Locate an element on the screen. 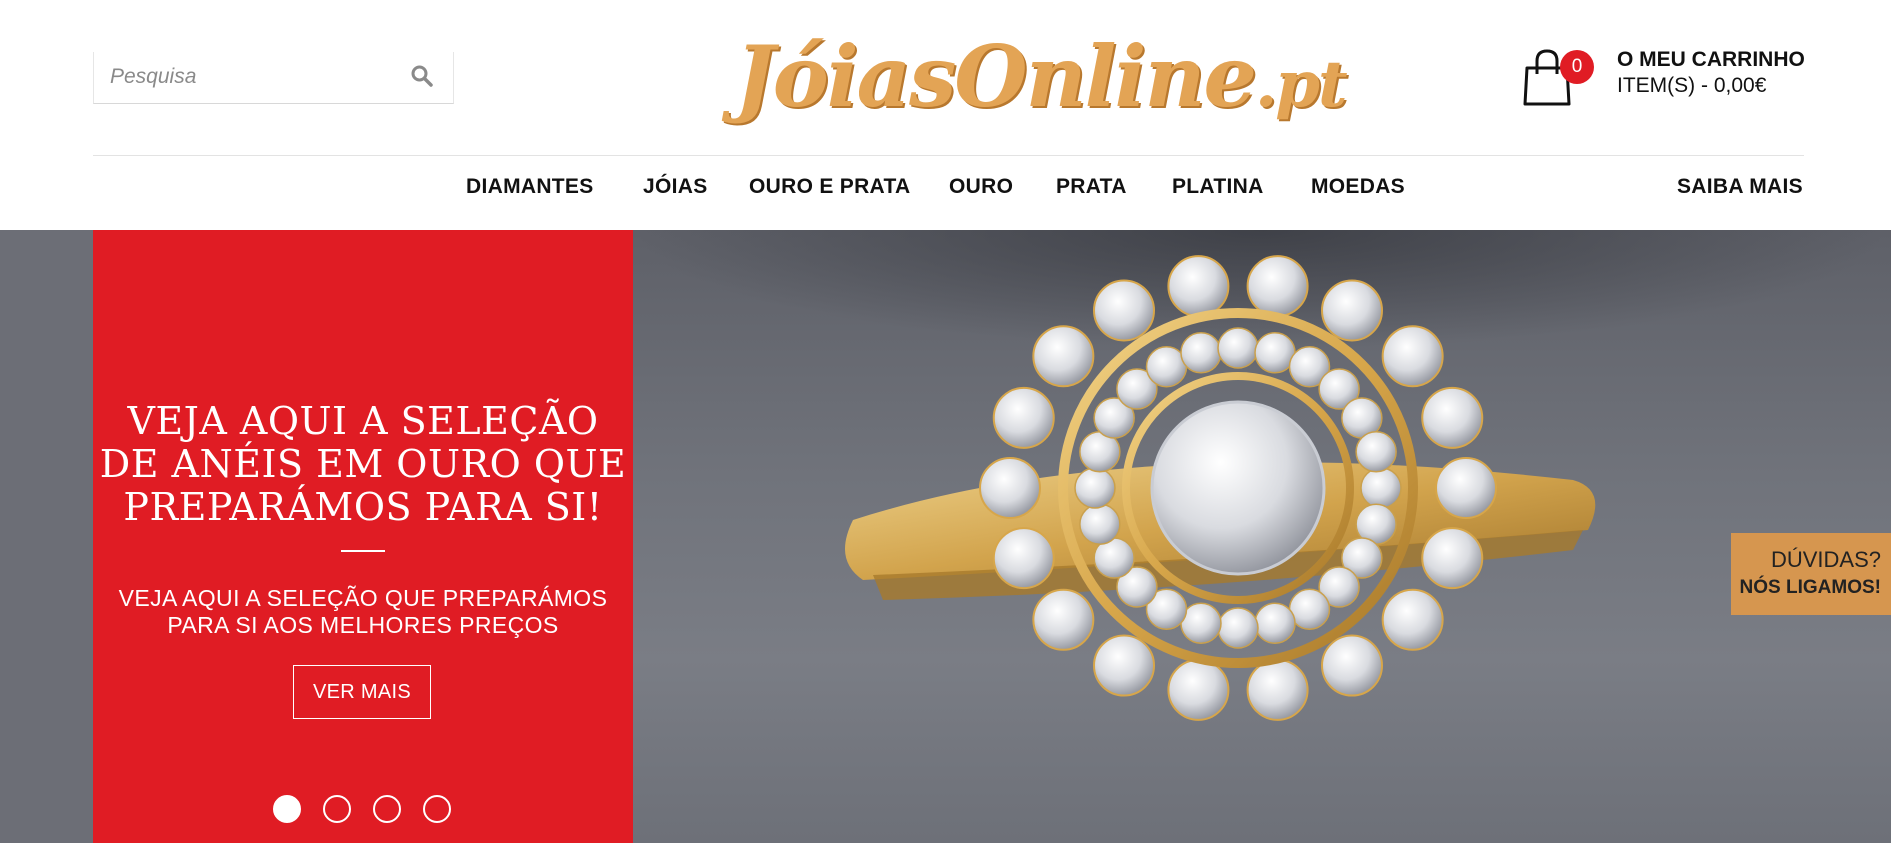 The image size is (1891, 843). slider-dots is located at coordinates (373, 810).